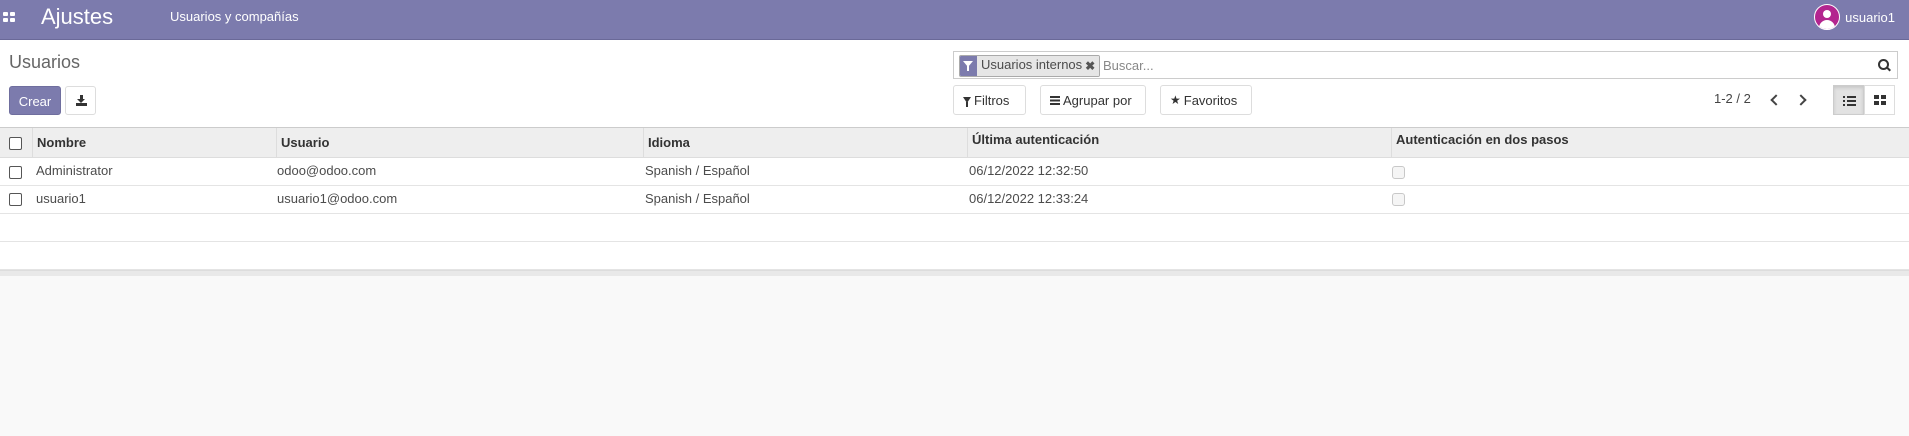 The height and width of the screenshot is (436, 1909). Describe the element at coordinates (1175, 100) in the screenshot. I see `star-icon: ★` at that location.